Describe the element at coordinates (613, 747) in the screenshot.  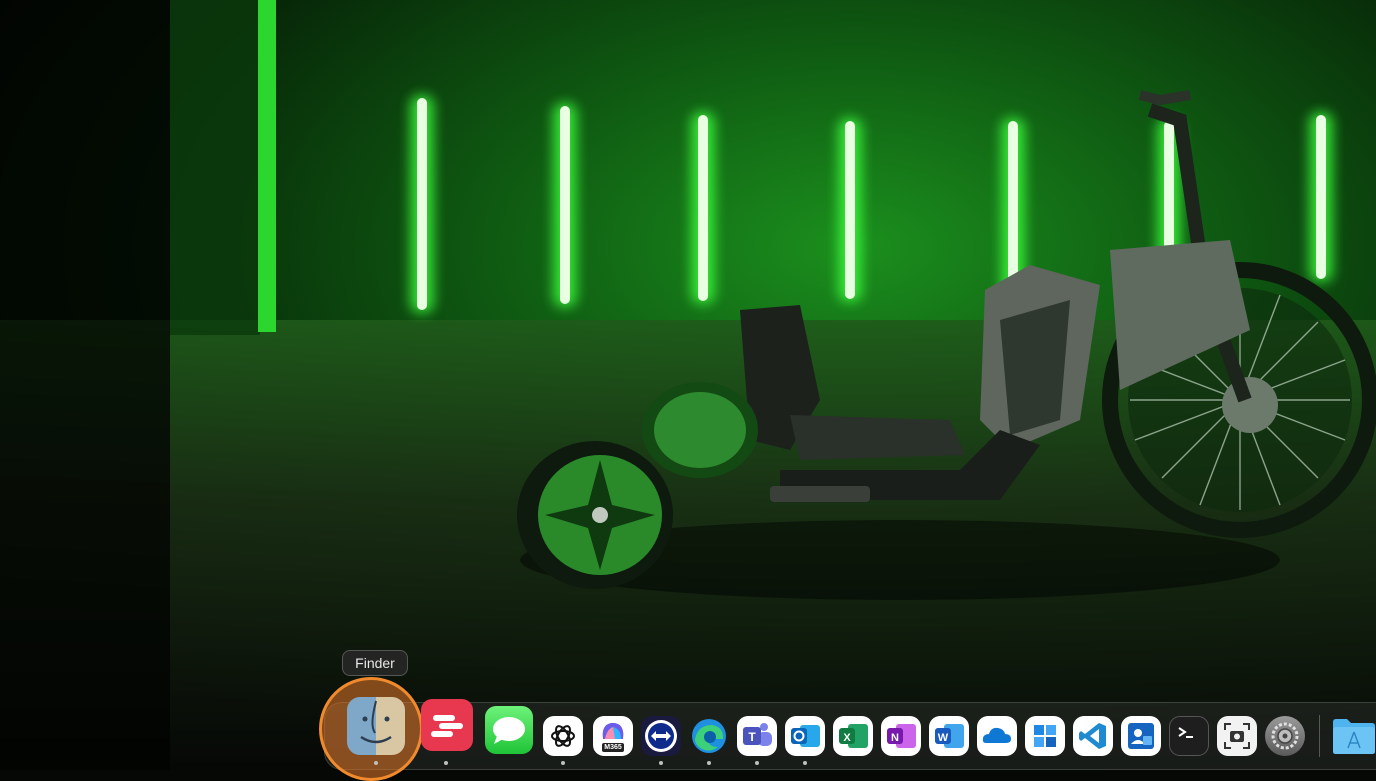
I see `copilot-badge: M365` at that location.